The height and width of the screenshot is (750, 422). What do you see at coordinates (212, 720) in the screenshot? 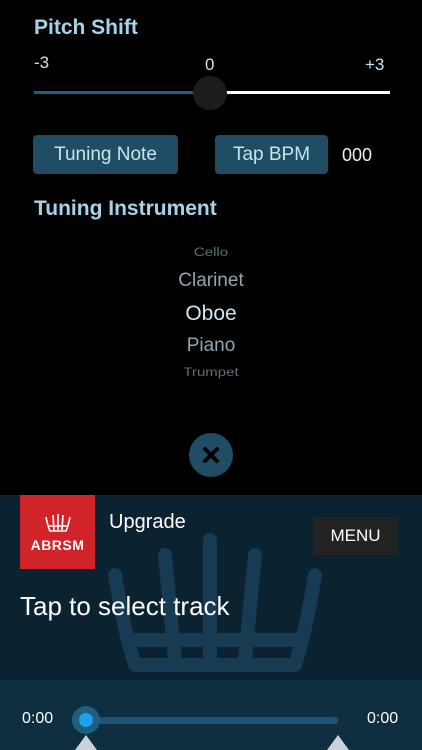
I see `playback-track` at bounding box center [212, 720].